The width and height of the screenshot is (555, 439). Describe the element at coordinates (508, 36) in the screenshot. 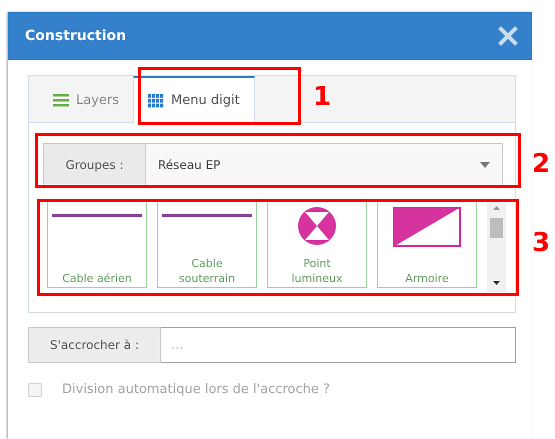

I see `close-icon` at that location.